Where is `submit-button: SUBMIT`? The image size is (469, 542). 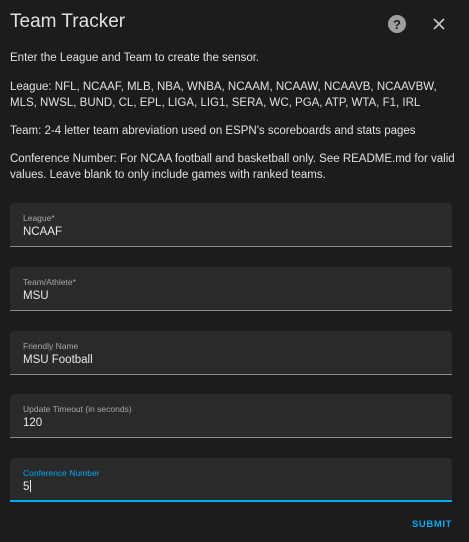
submit-button: SUBMIT is located at coordinates (432, 524).